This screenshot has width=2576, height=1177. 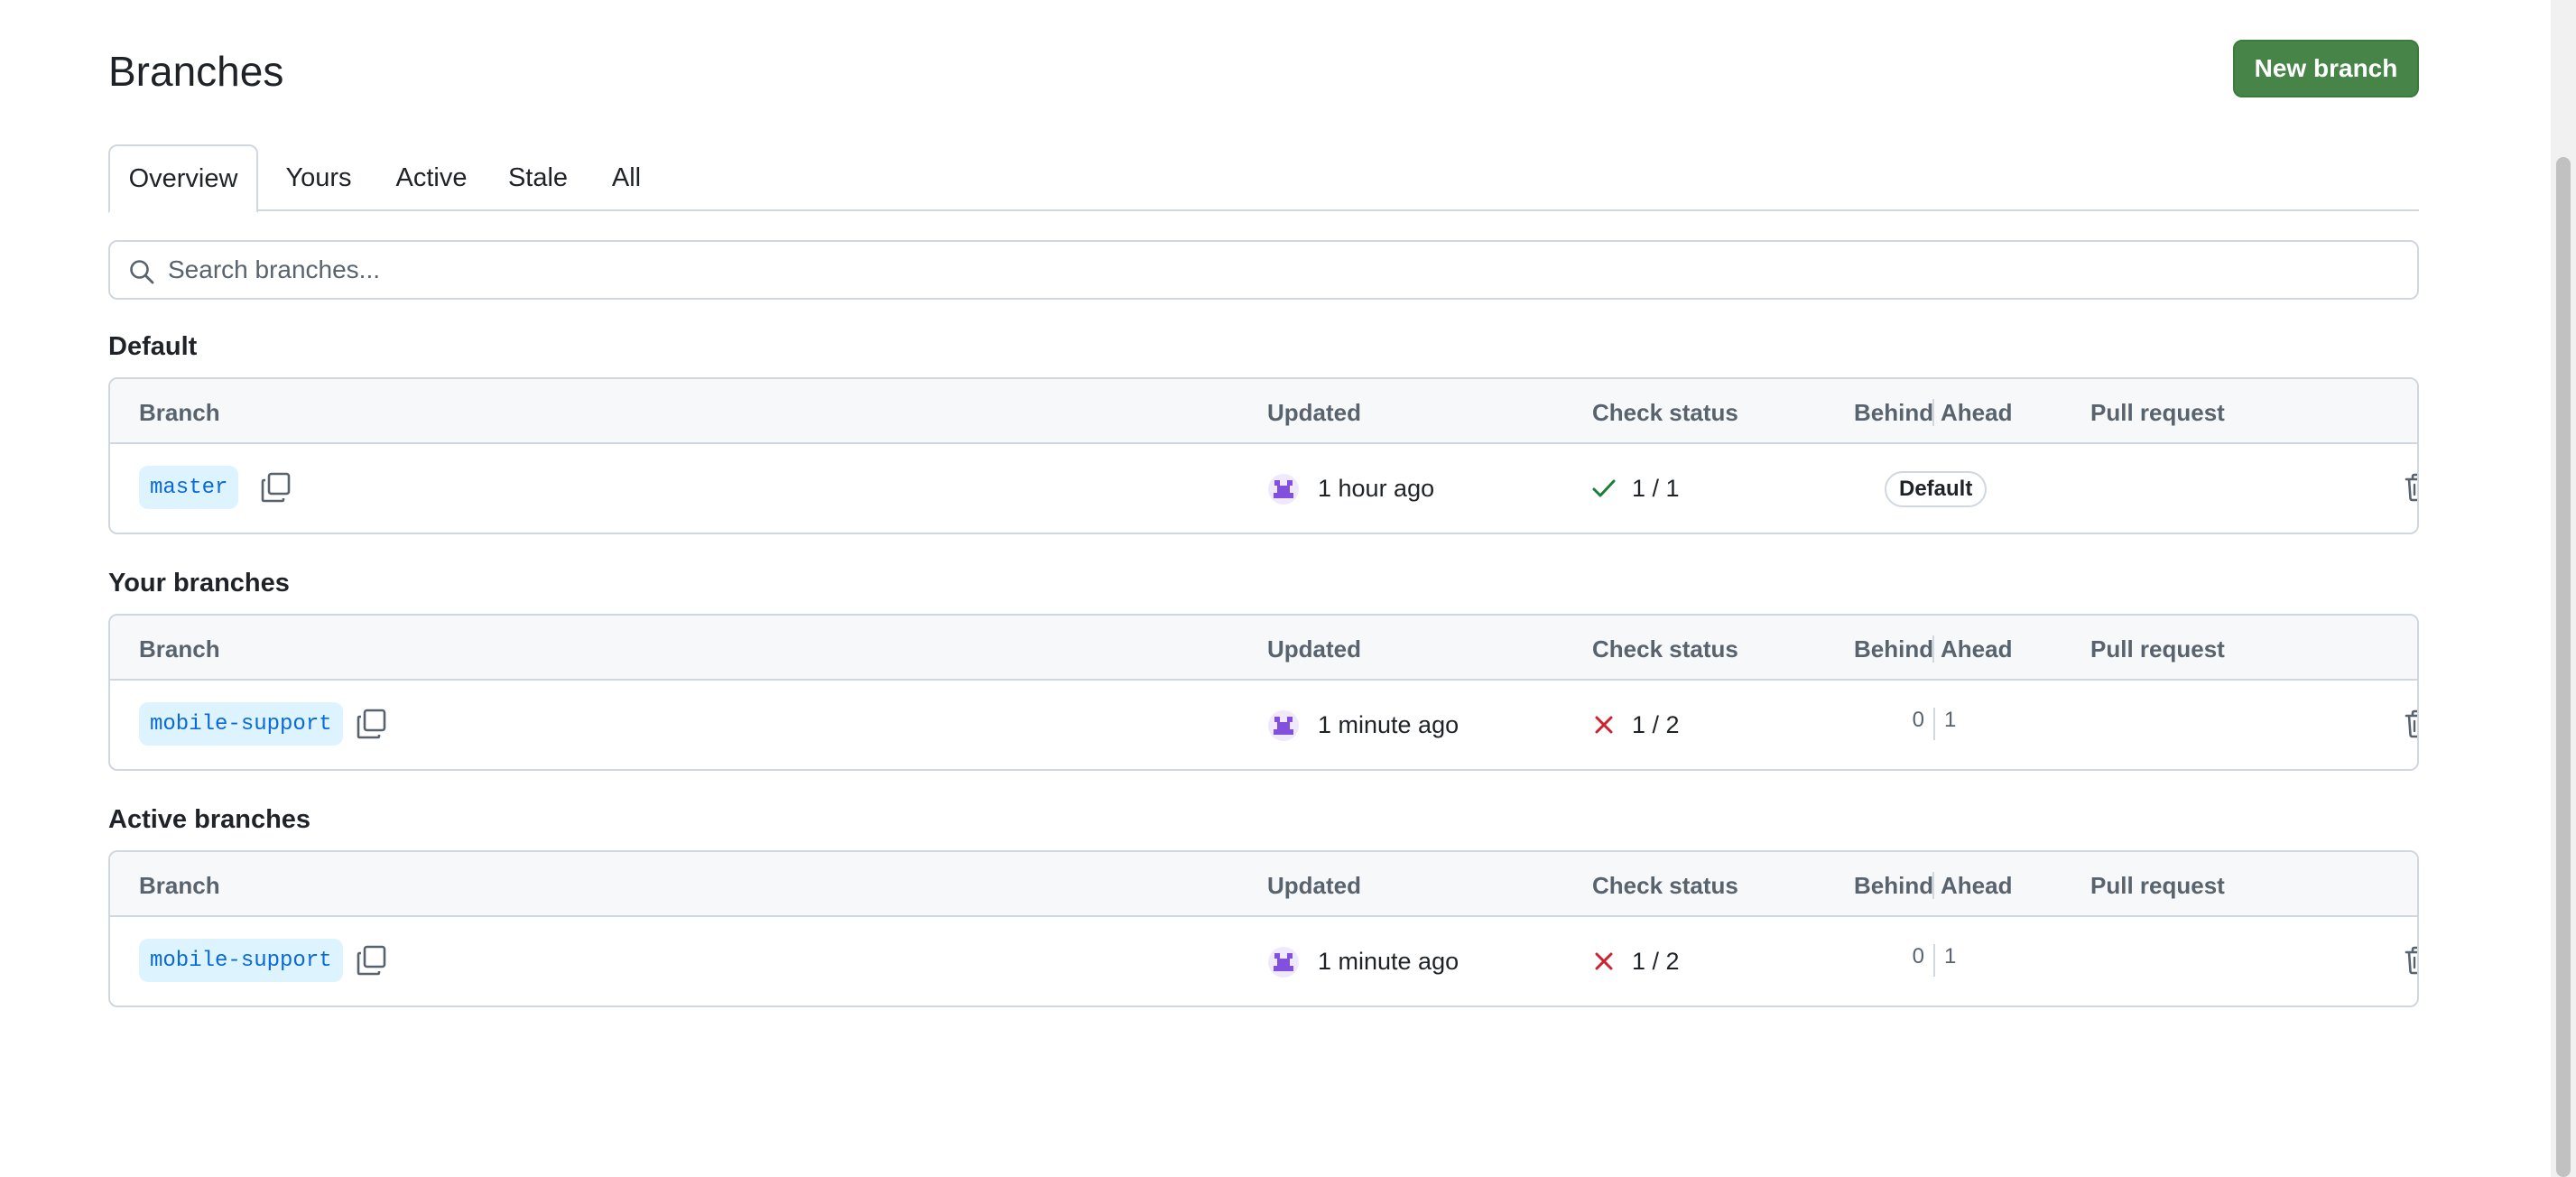 What do you see at coordinates (1937, 489) in the screenshot?
I see `default-badge: Default` at bounding box center [1937, 489].